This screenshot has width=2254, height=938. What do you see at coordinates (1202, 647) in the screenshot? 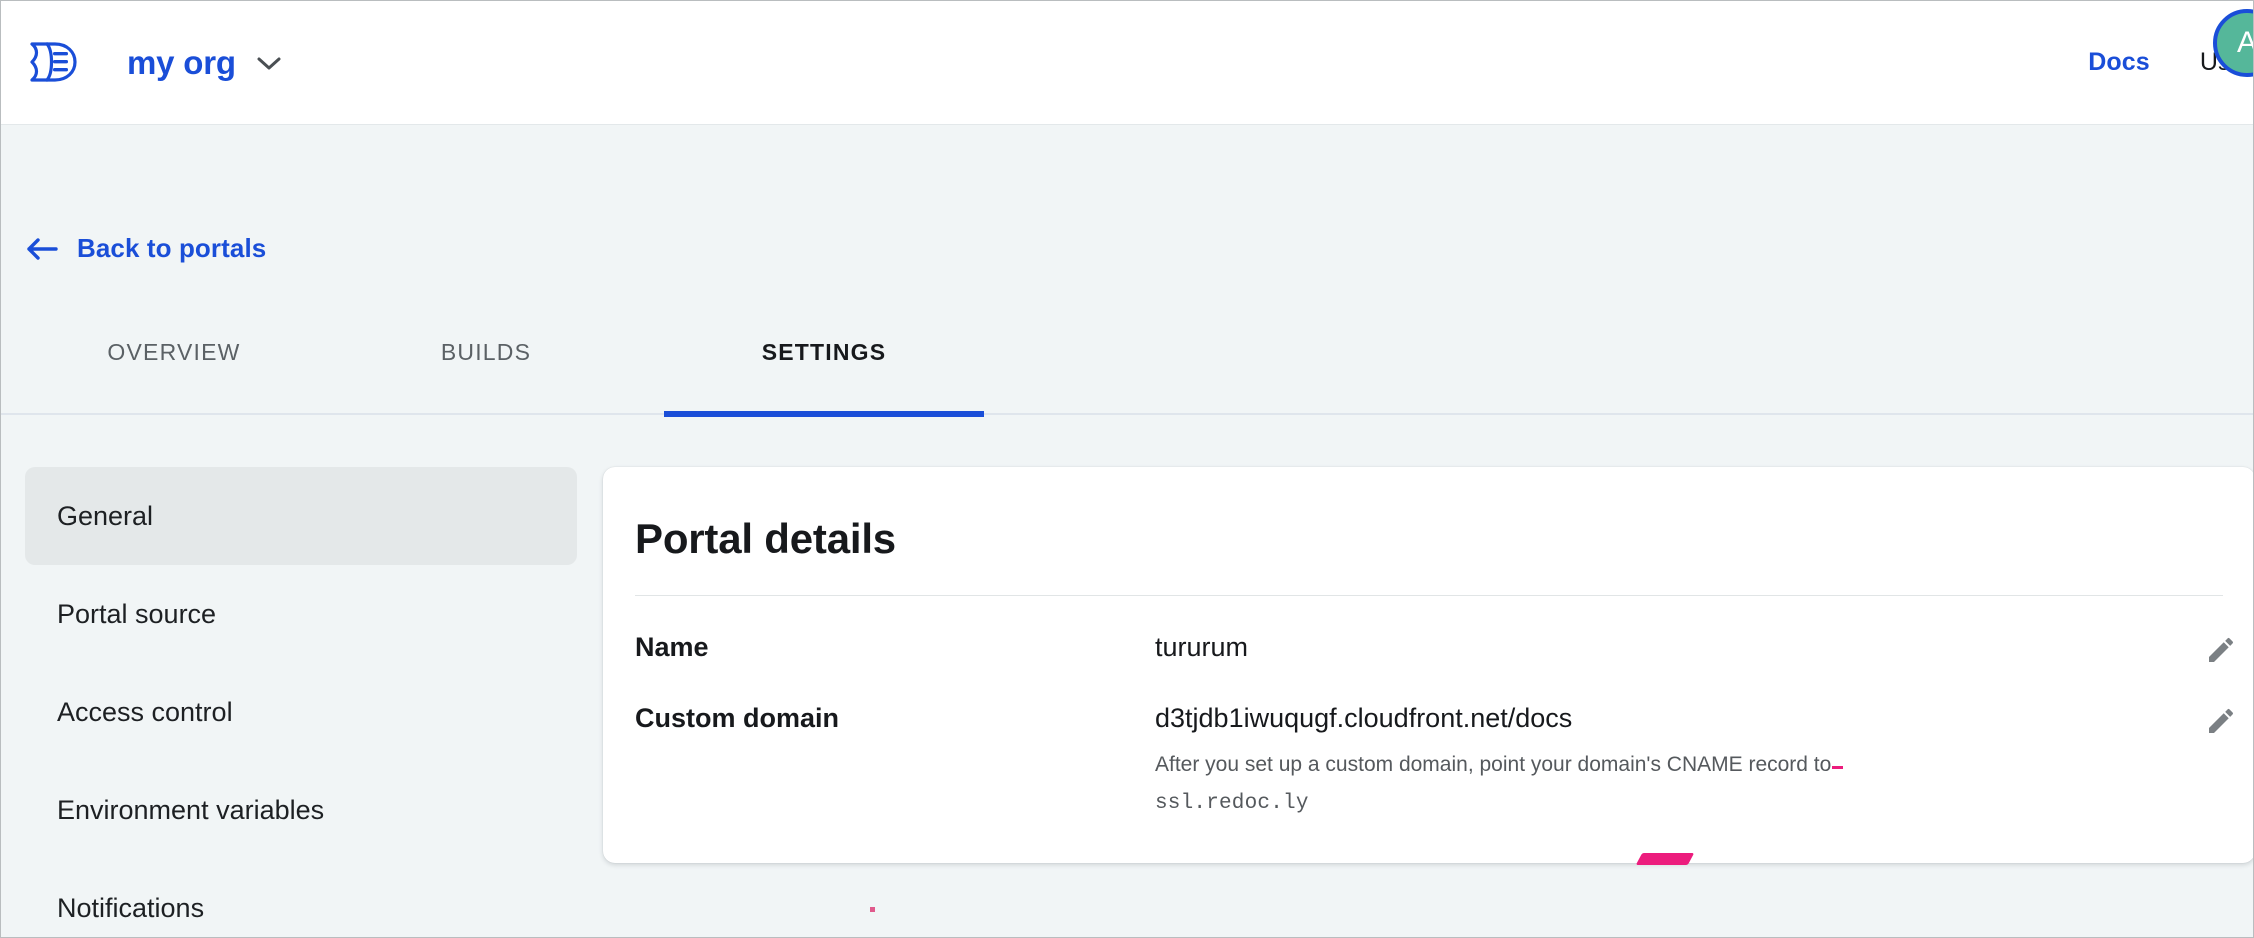
I see `detail-value-name: tururum` at bounding box center [1202, 647].